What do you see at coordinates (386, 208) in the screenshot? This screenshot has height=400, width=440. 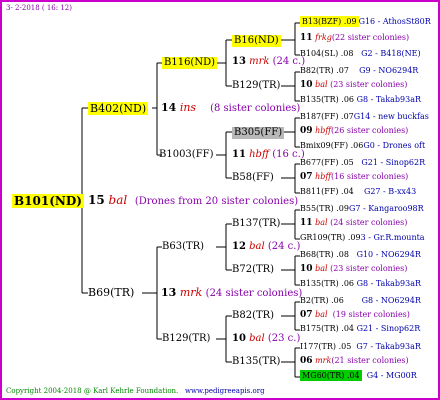 I see `gen4-sire-ref-4: G7 - Kangaroo98R` at bounding box center [386, 208].